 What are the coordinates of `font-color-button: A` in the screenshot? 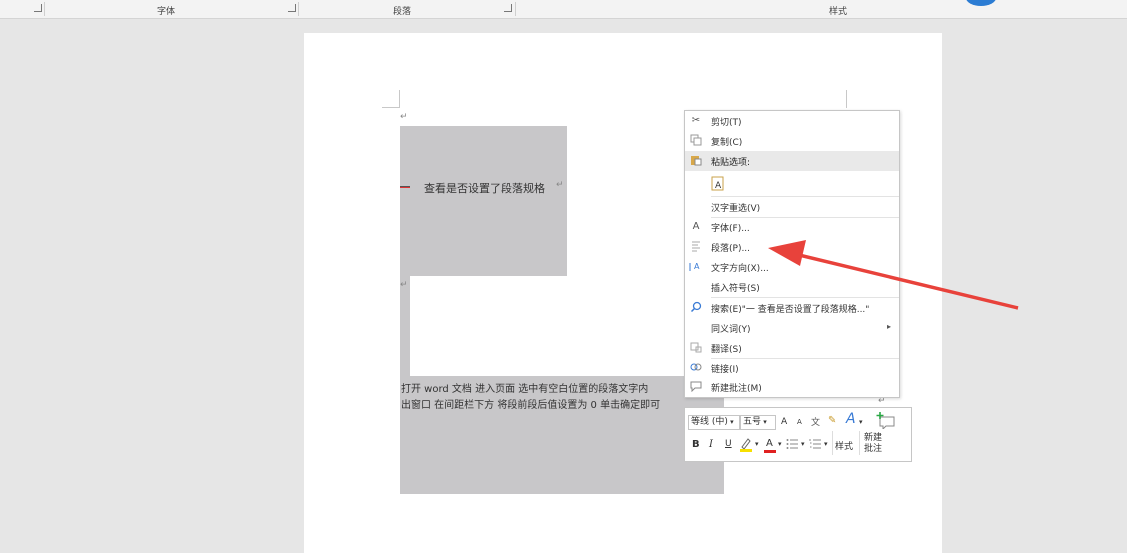 It's located at (770, 445).